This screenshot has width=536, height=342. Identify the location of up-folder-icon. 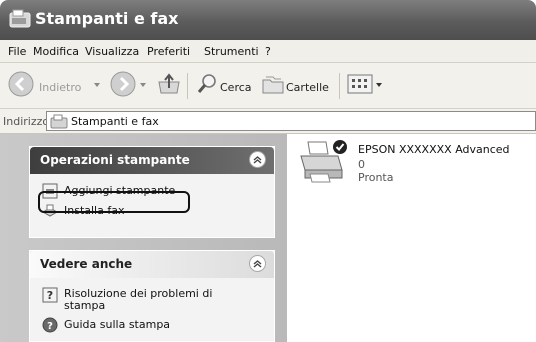
(169, 83).